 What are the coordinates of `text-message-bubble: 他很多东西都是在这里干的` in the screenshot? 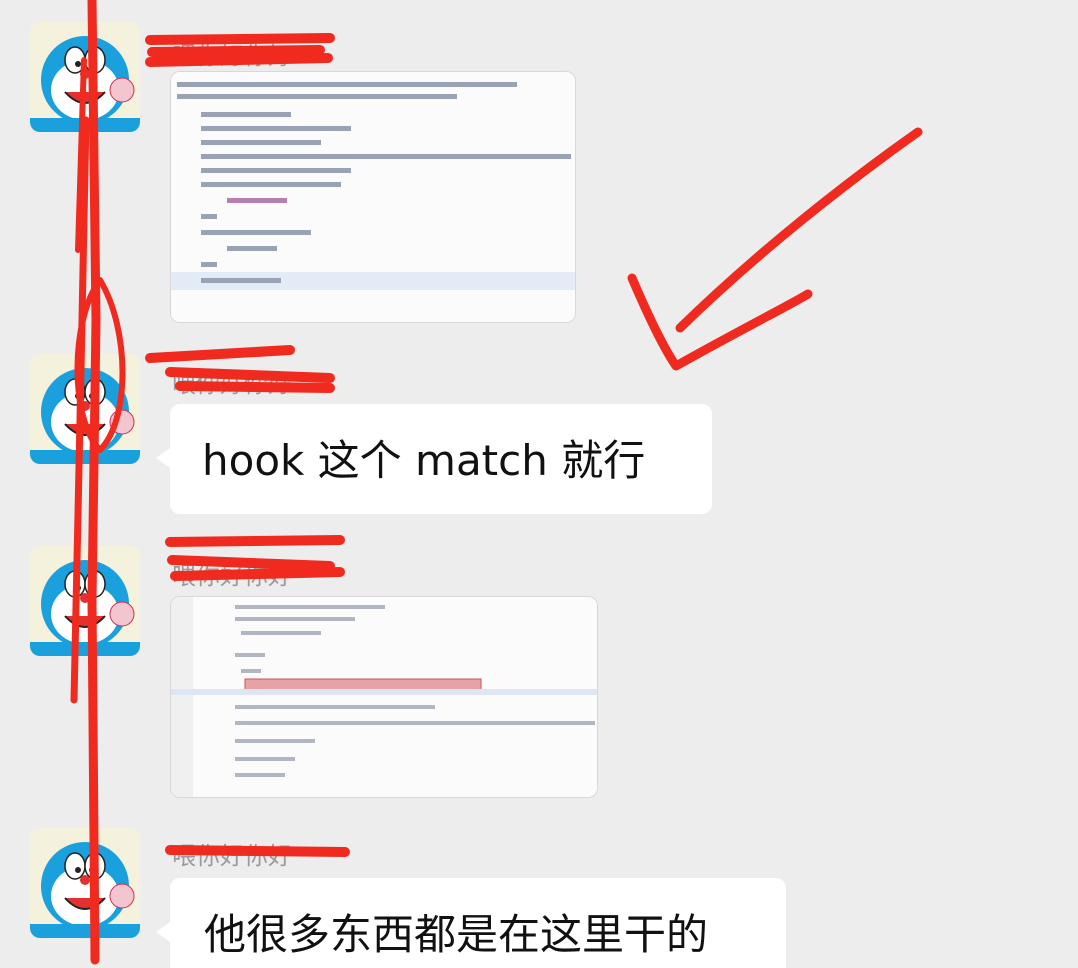 It's located at (471, 923).